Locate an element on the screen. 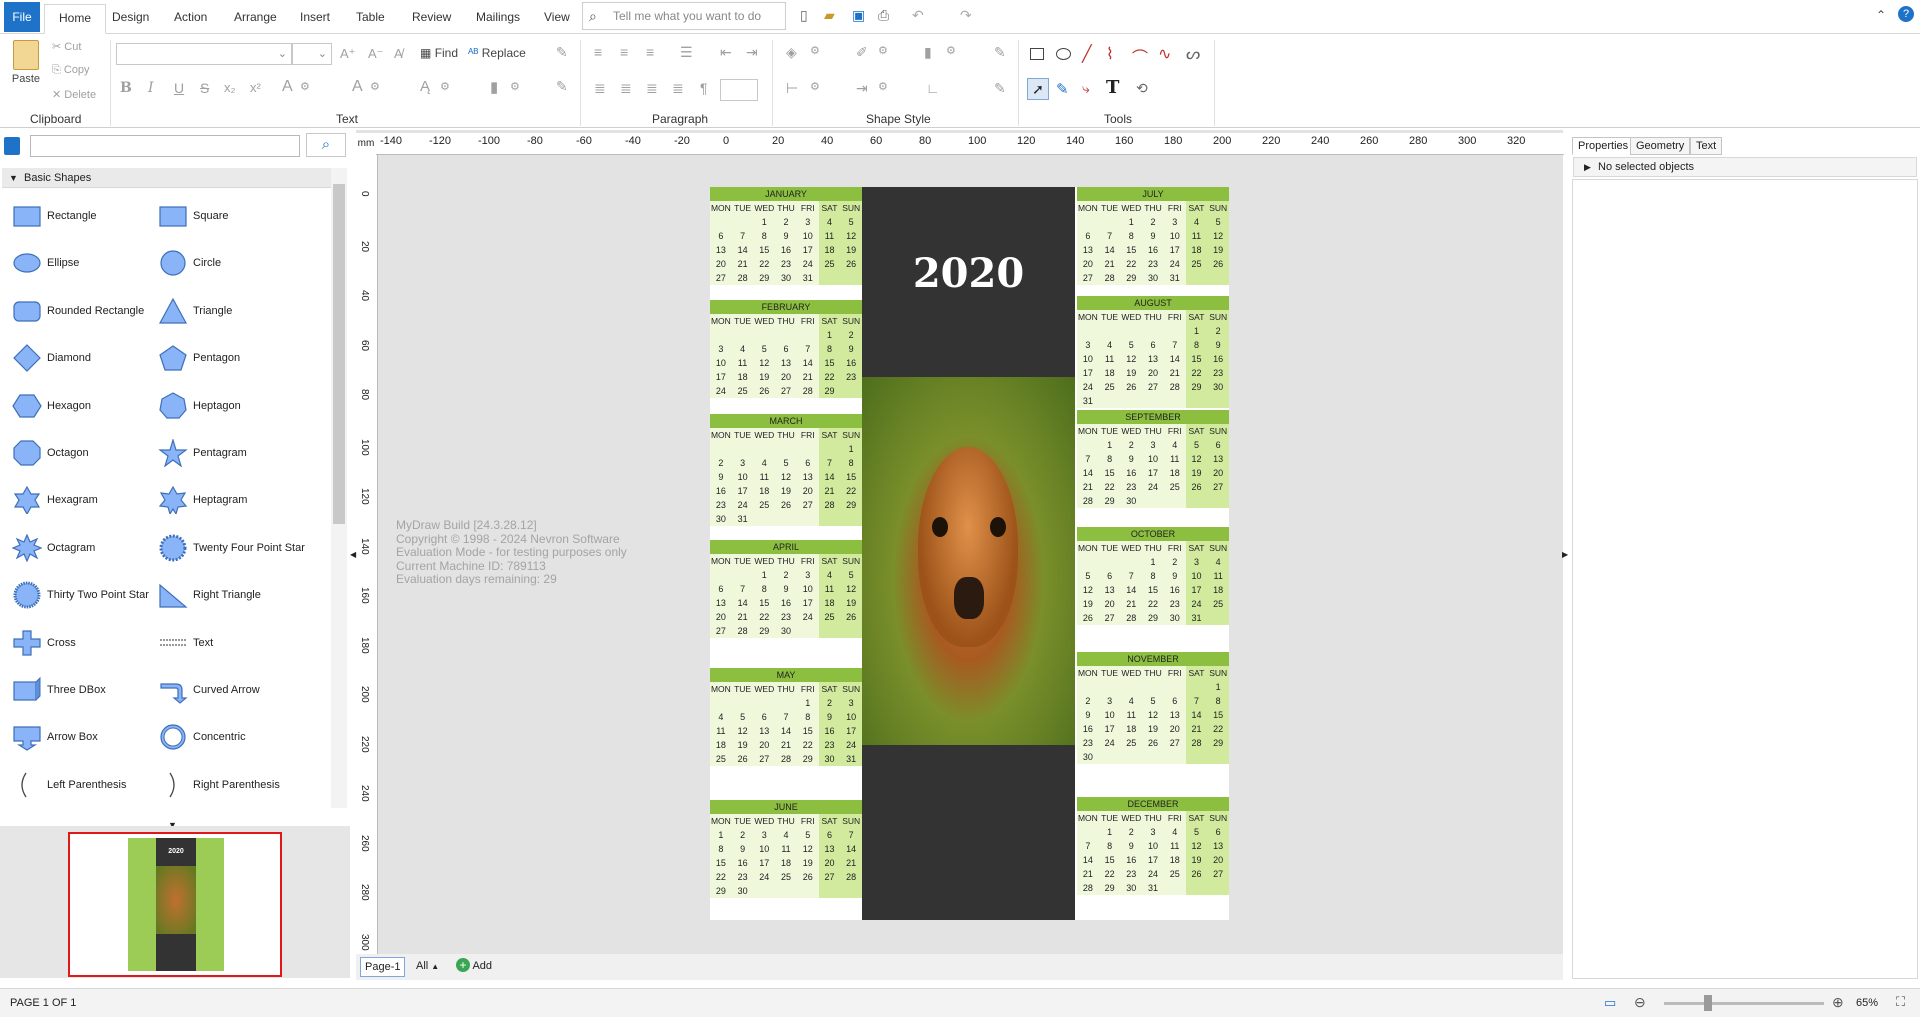 The height and width of the screenshot is (1017, 1920). tab-text: Text is located at coordinates (1706, 146).